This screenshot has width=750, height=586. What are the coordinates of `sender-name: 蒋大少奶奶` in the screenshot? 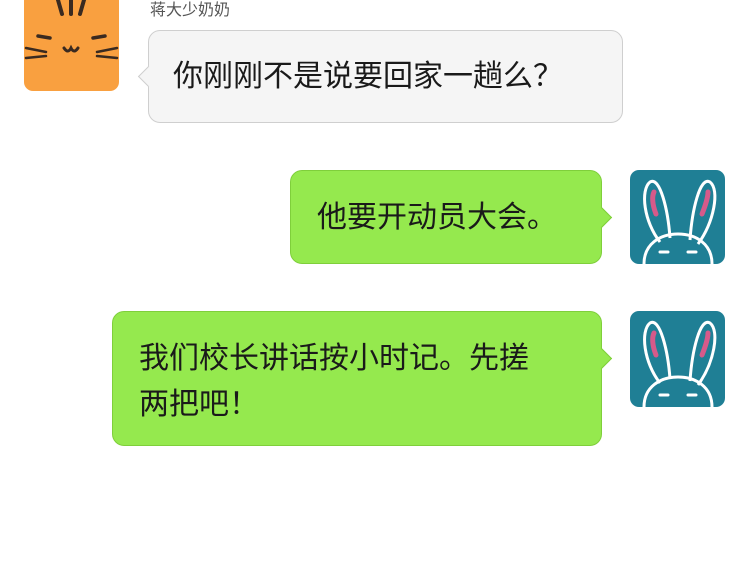 It's located at (190, 9).